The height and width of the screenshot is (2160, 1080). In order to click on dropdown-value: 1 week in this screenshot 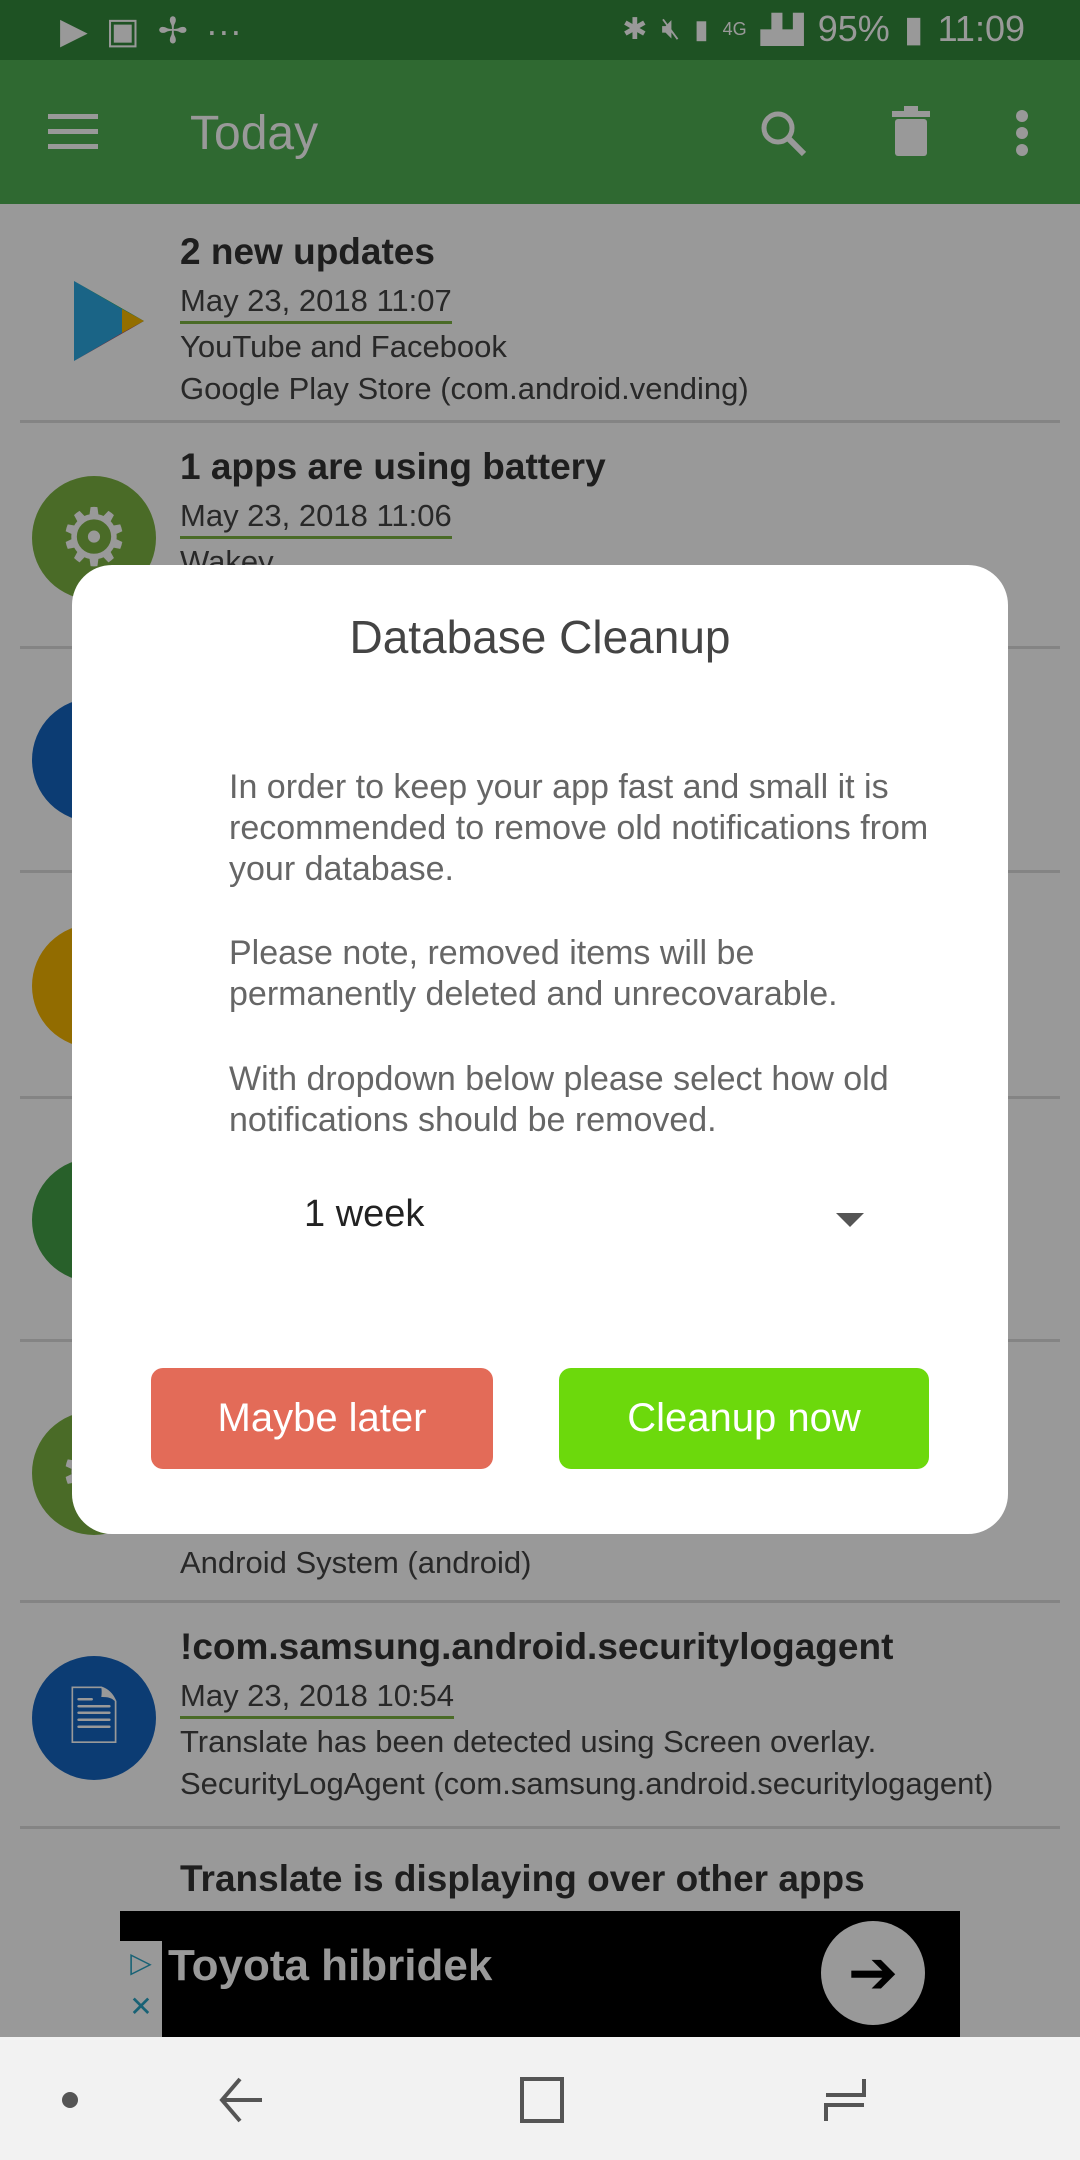, I will do `click(364, 1214)`.